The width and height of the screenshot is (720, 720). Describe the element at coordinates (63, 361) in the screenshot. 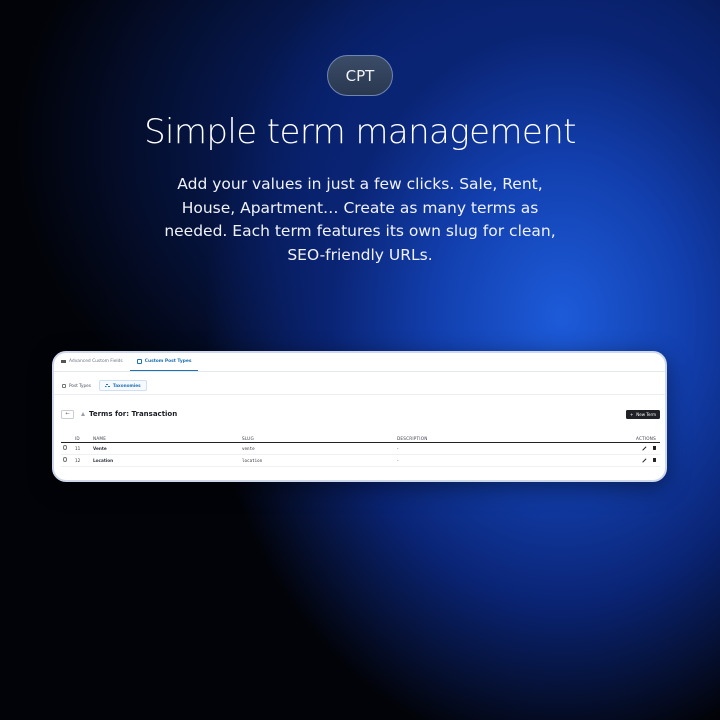

I see `list-icon` at that location.